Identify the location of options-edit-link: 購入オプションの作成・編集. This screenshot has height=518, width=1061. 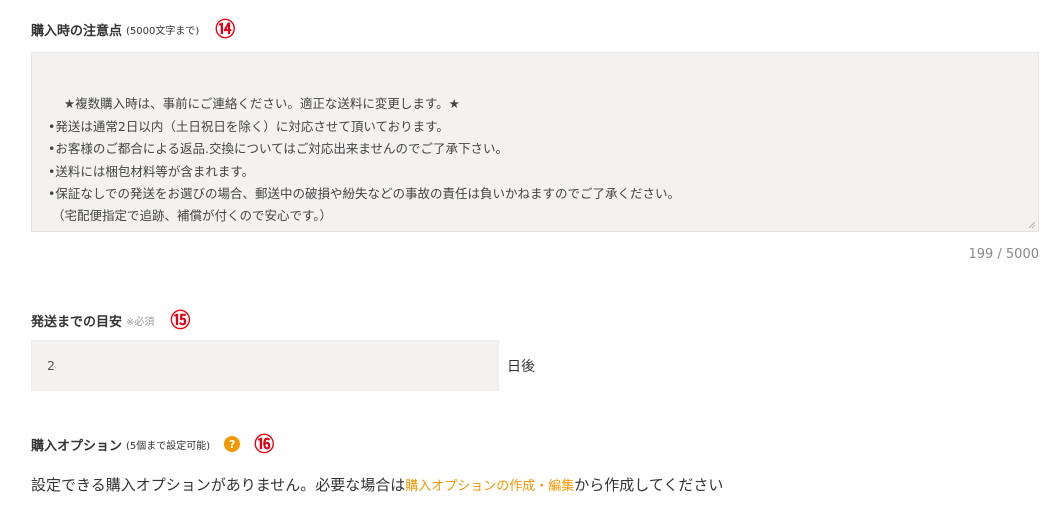
(489, 486).